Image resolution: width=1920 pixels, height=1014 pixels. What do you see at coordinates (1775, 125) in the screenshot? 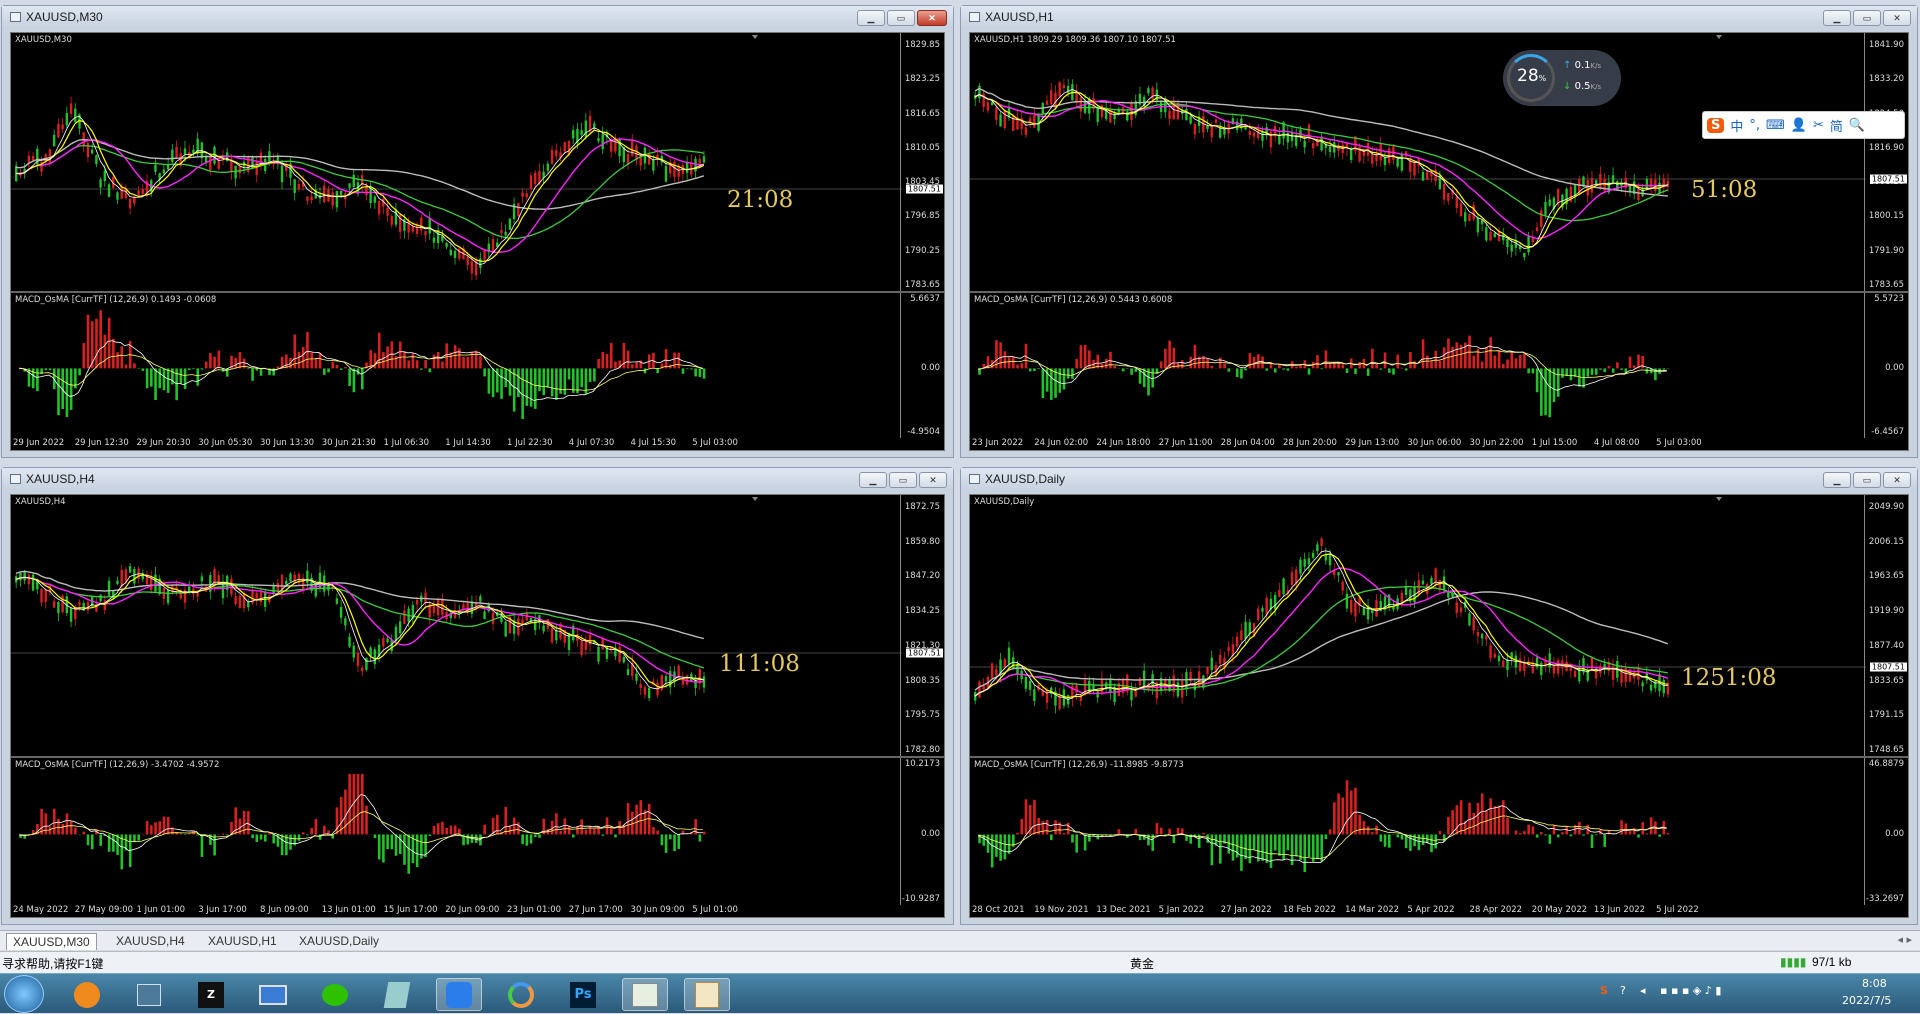
I see `keyboard-icon: ⌨` at bounding box center [1775, 125].